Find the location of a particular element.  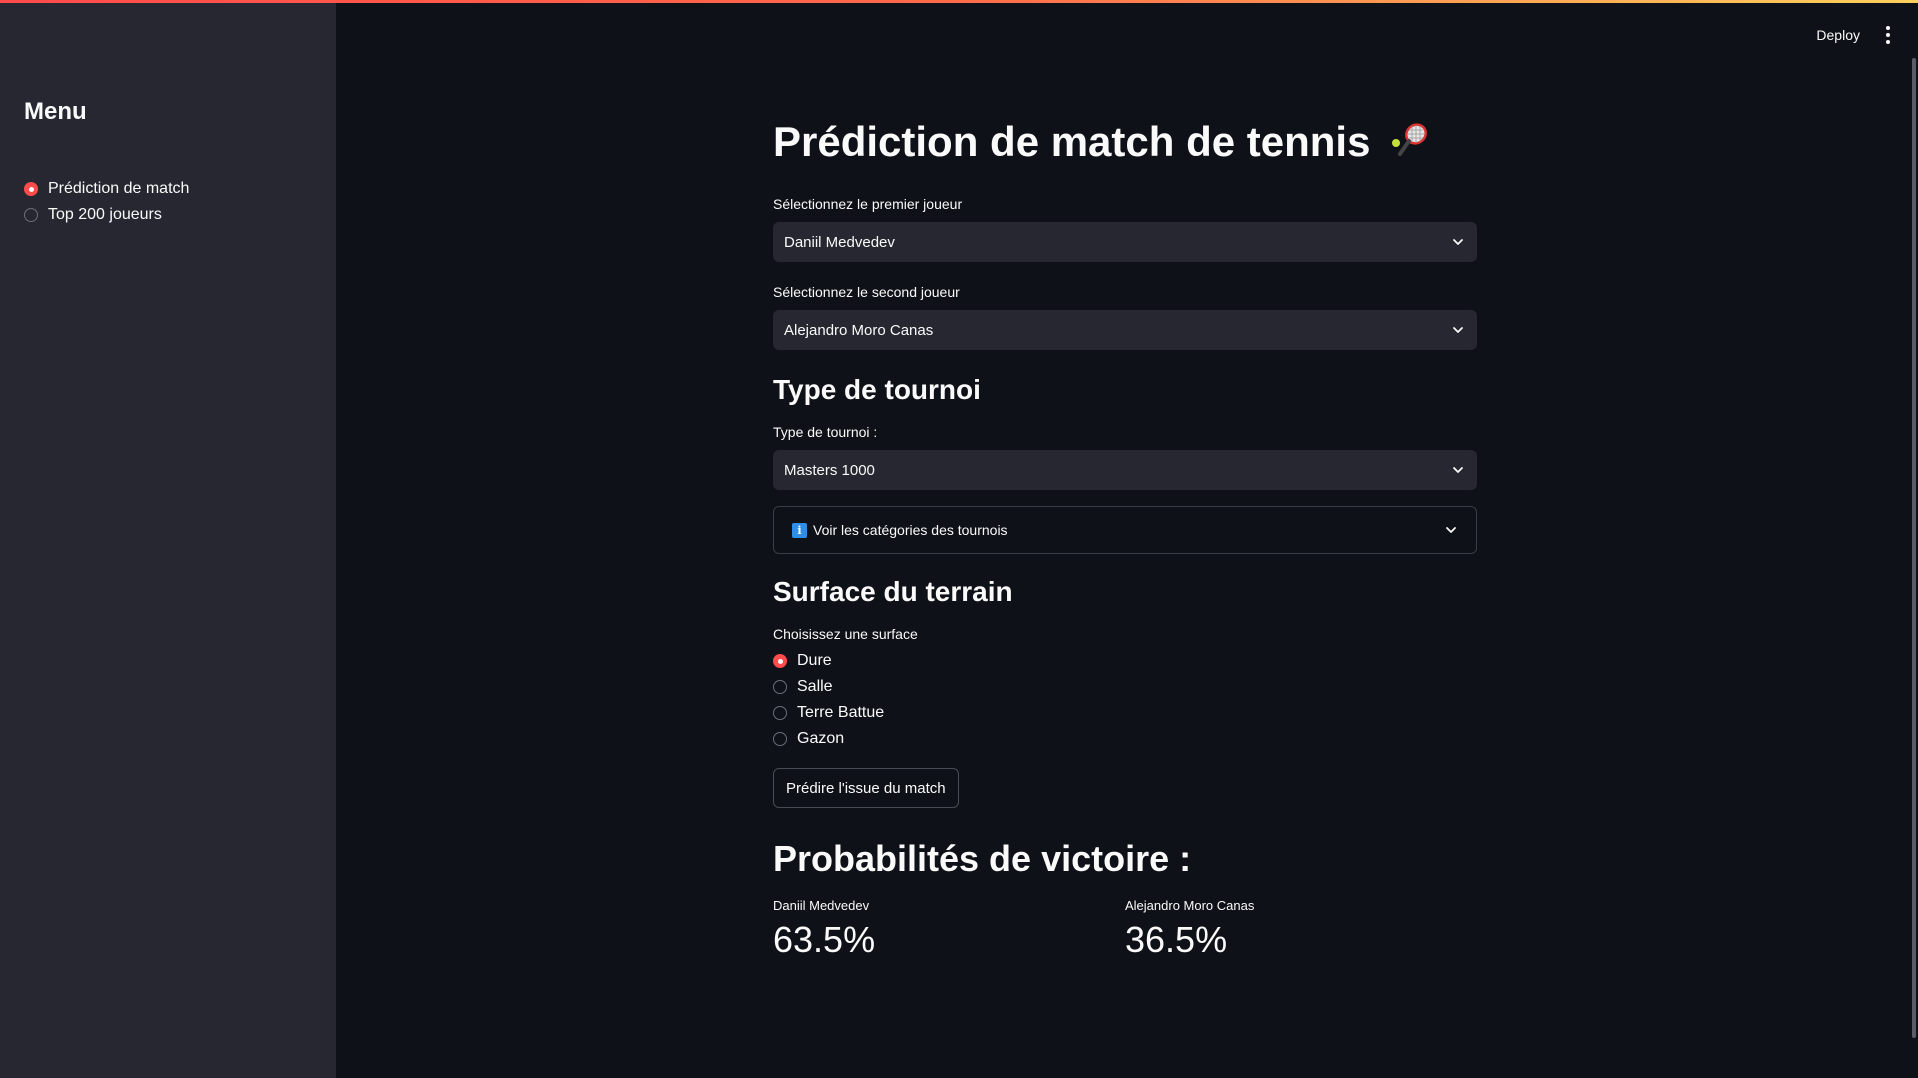

surface-option-label: Terre Battue is located at coordinates (841, 712).